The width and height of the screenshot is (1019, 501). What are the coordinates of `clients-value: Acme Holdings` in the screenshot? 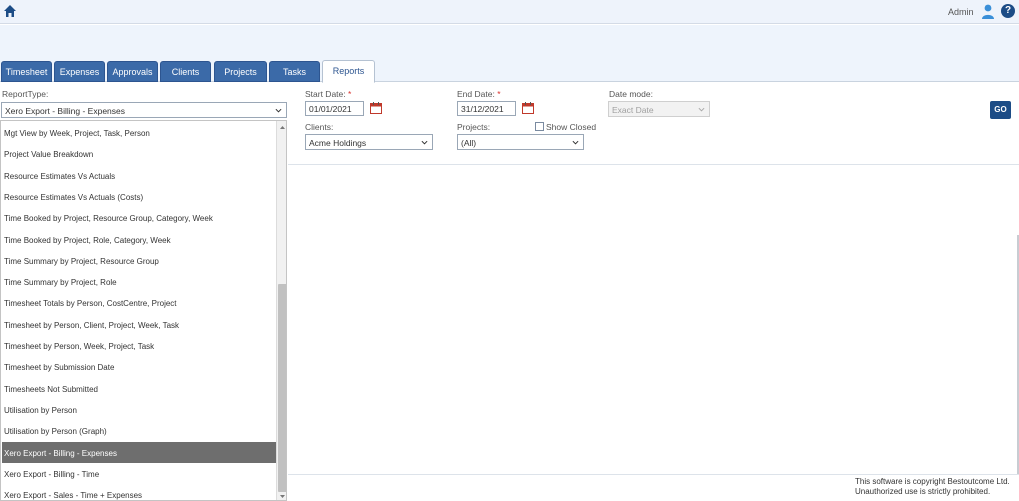 It's located at (338, 143).